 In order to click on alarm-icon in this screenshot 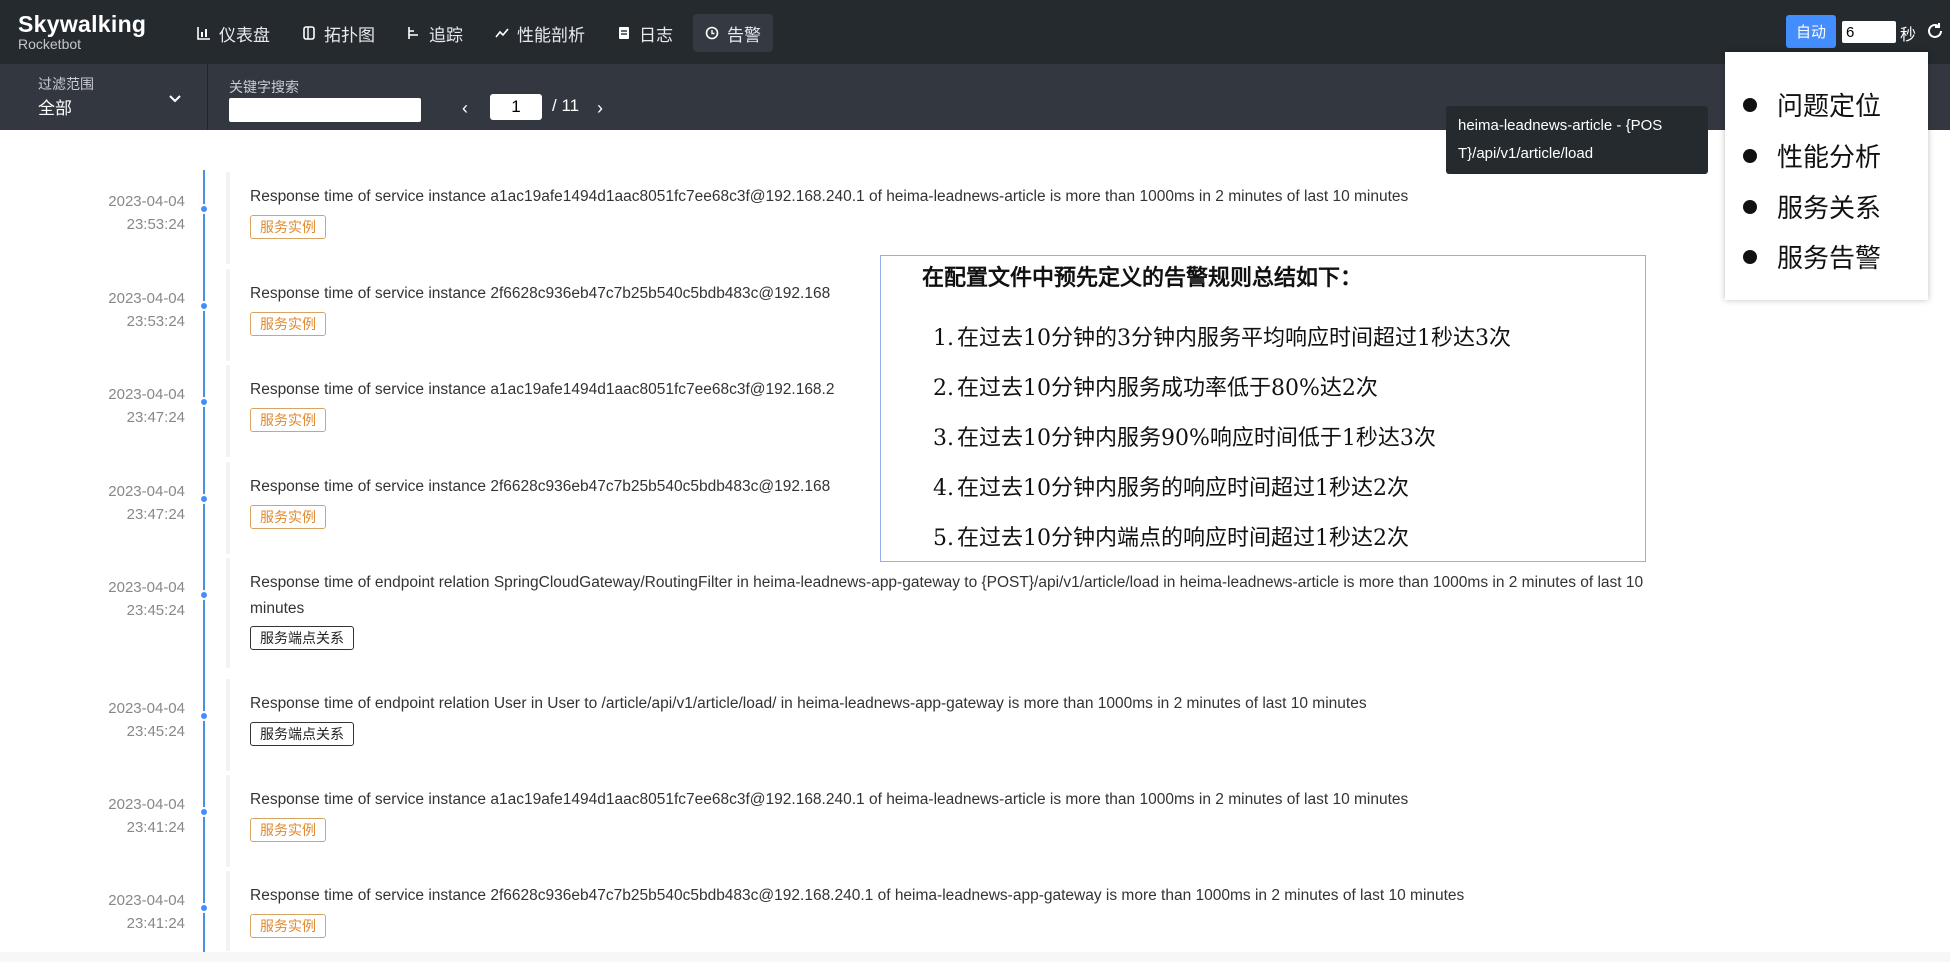, I will do `click(712, 33)`.